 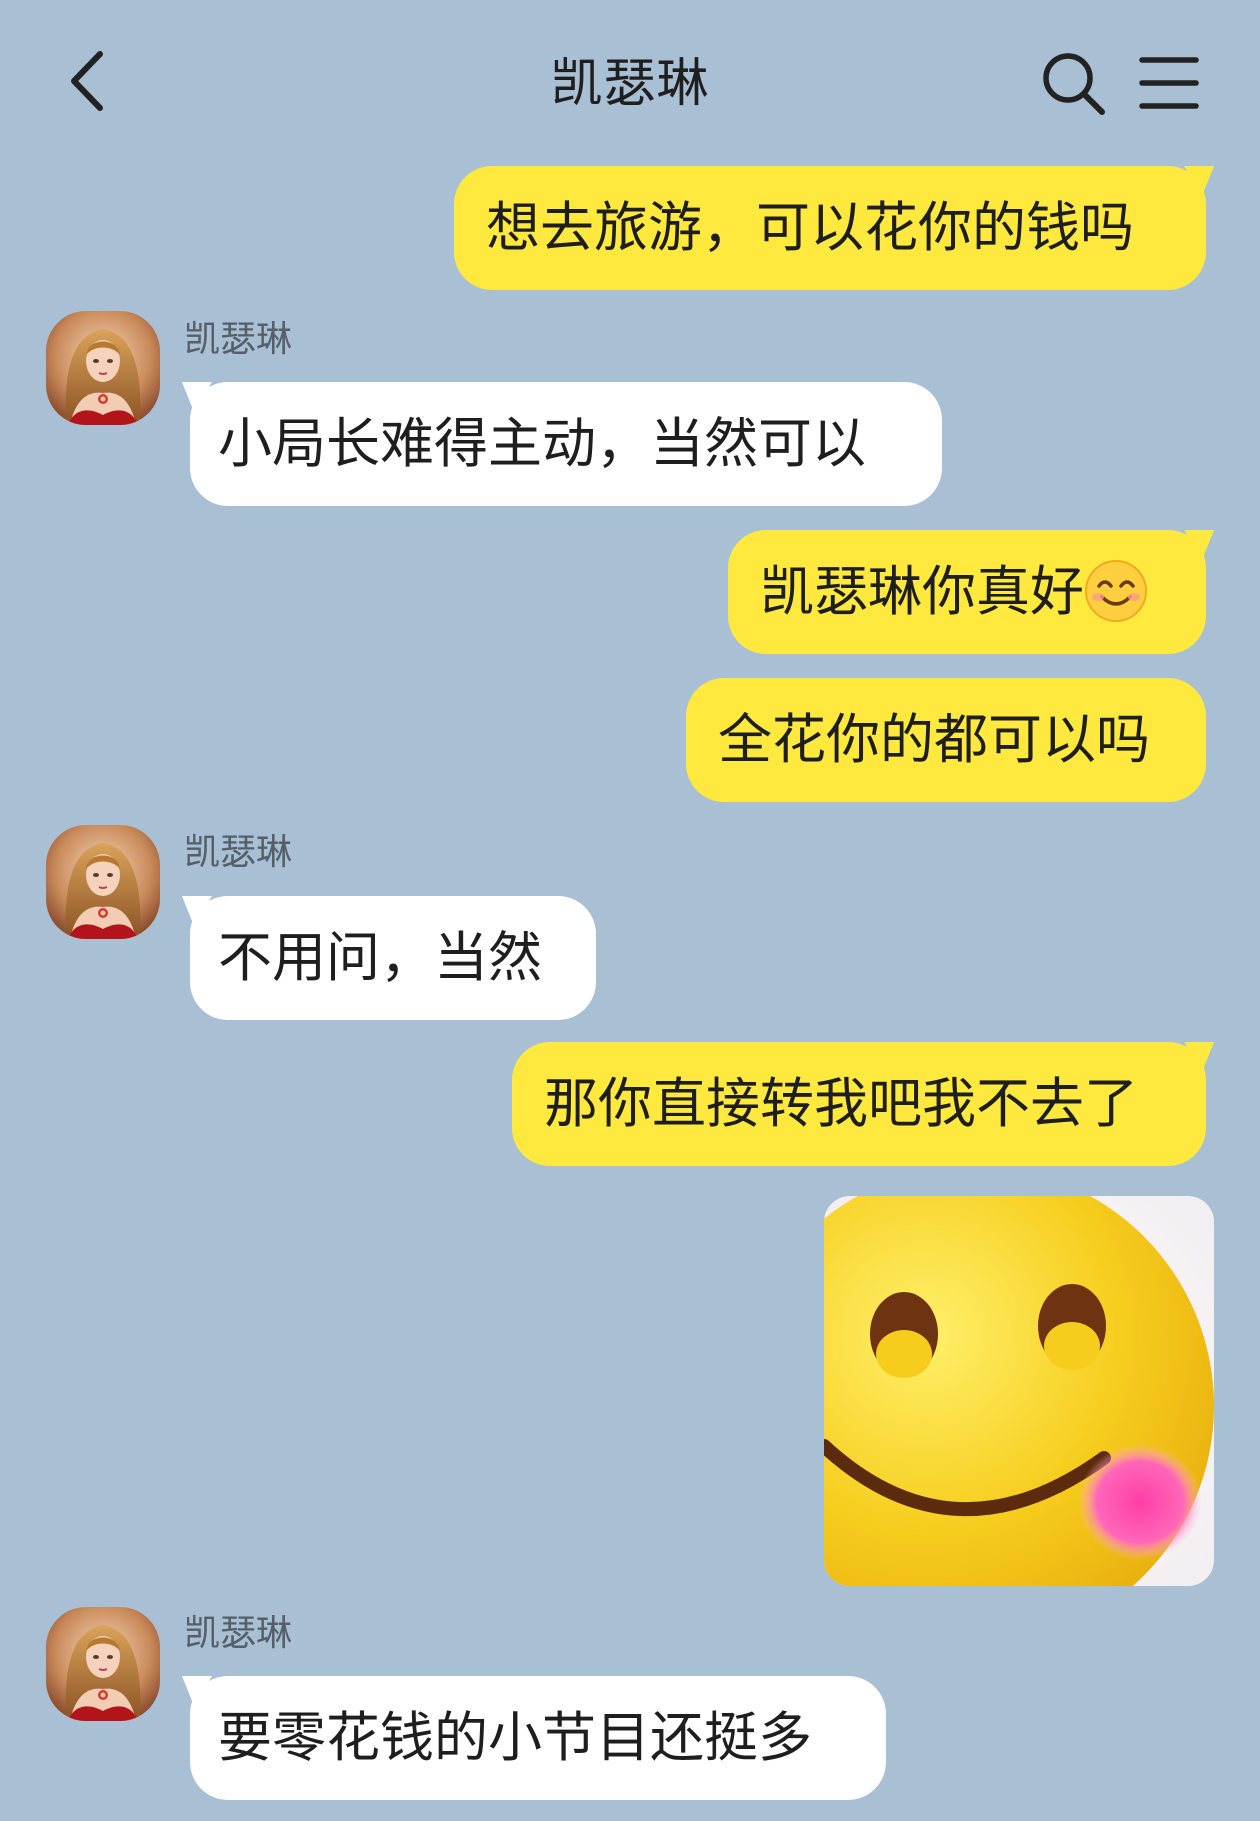 What do you see at coordinates (934, 739) in the screenshot?
I see `message-text: 全花你的都可以吗` at bounding box center [934, 739].